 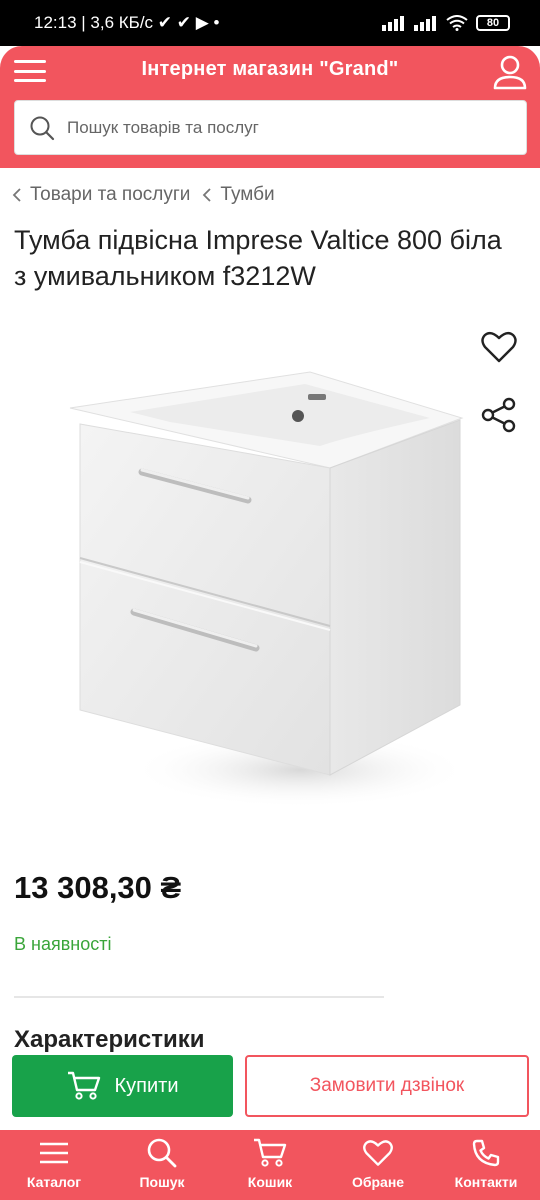 I want to click on nav-label: Пошук, so click(x=162, y=1182).